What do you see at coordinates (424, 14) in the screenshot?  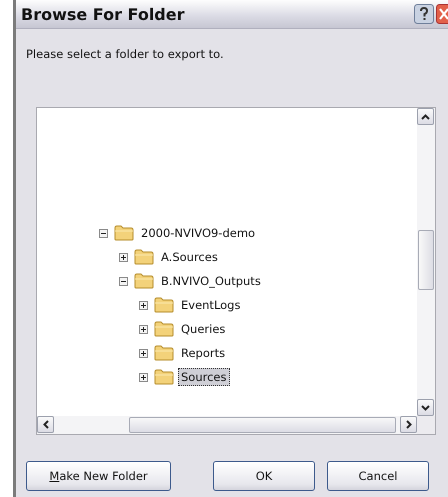 I see `help-icon` at bounding box center [424, 14].